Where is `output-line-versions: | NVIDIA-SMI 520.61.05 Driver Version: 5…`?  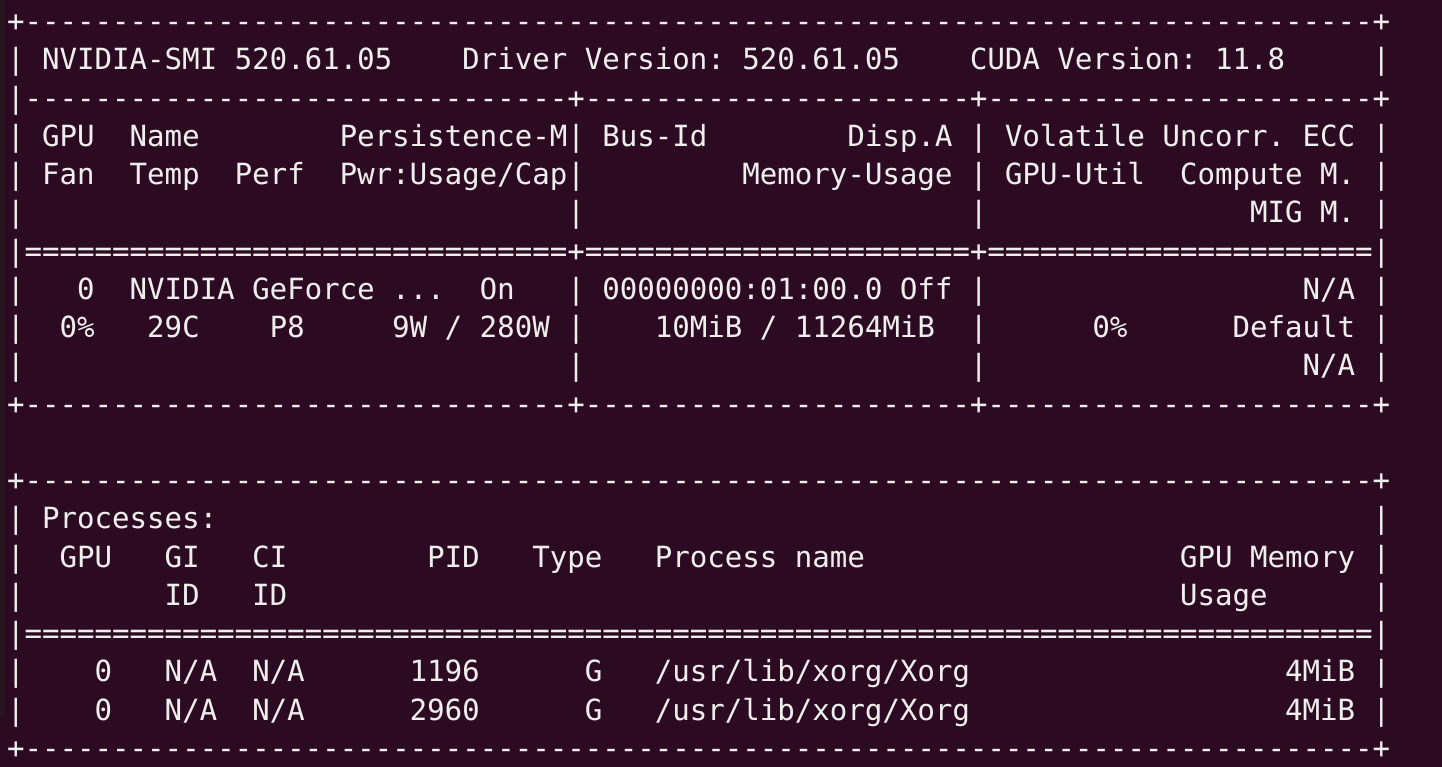
output-line-versions: | NVIDIA-SMI 520.61.05 Driver Version: 5… is located at coordinates (699, 59).